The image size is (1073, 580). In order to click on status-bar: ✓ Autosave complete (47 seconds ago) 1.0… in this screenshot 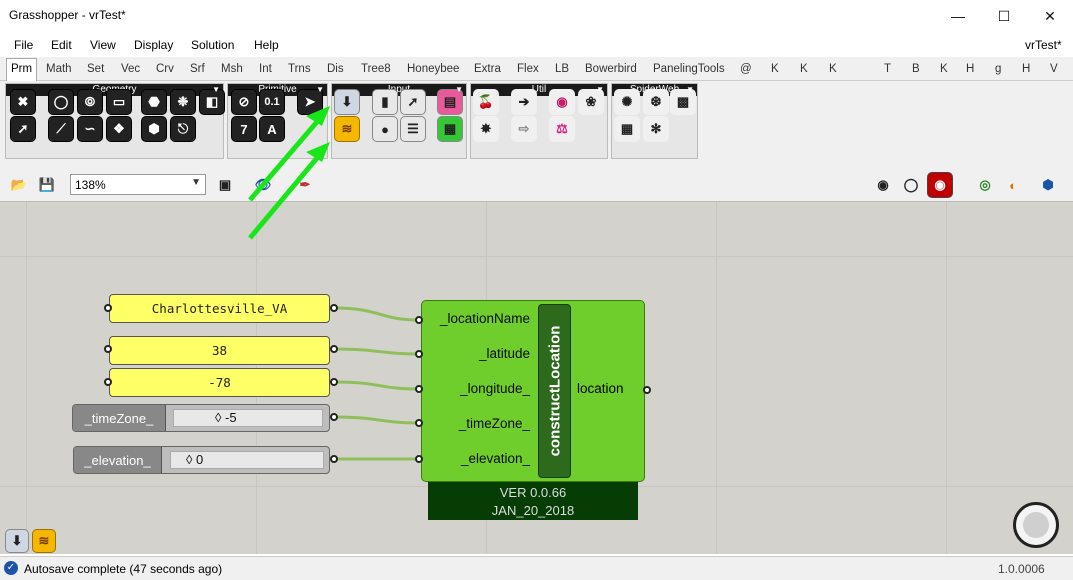, I will do `click(536, 568)`.